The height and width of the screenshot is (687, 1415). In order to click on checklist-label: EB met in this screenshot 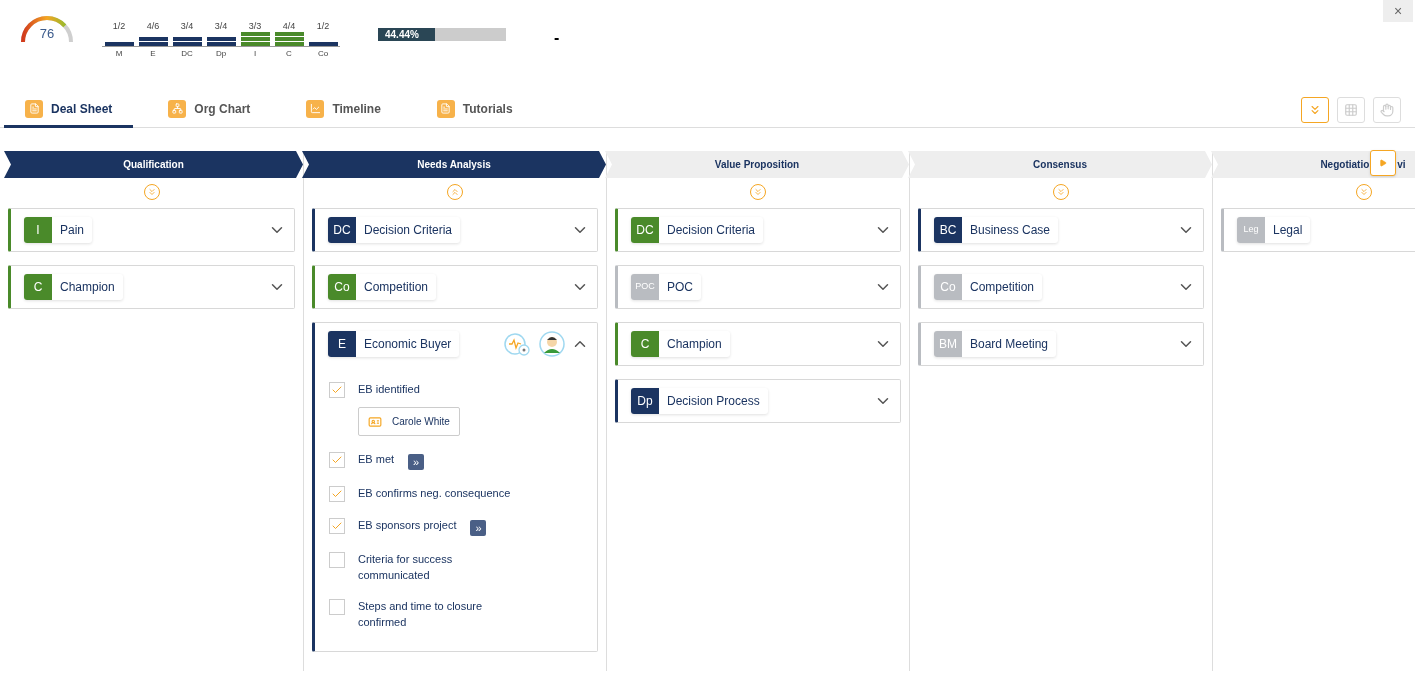, I will do `click(376, 459)`.